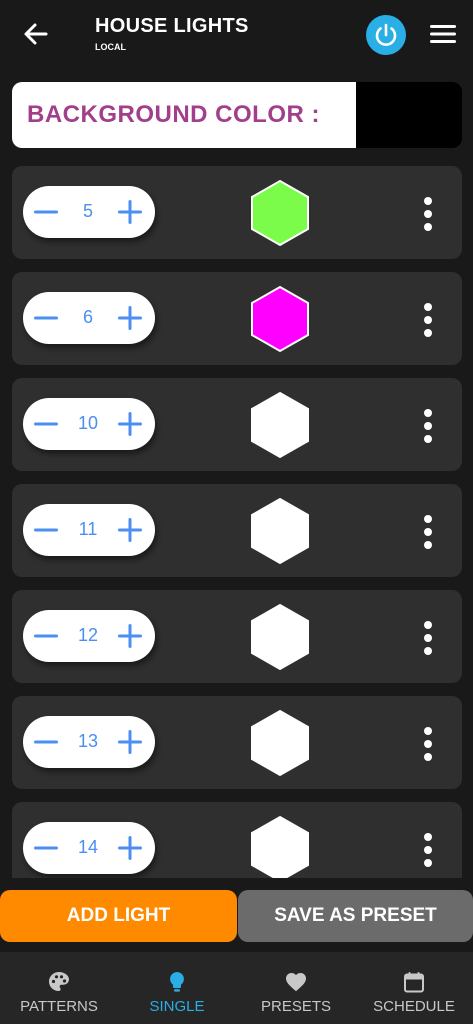  I want to click on light-number: 10, so click(88, 423).